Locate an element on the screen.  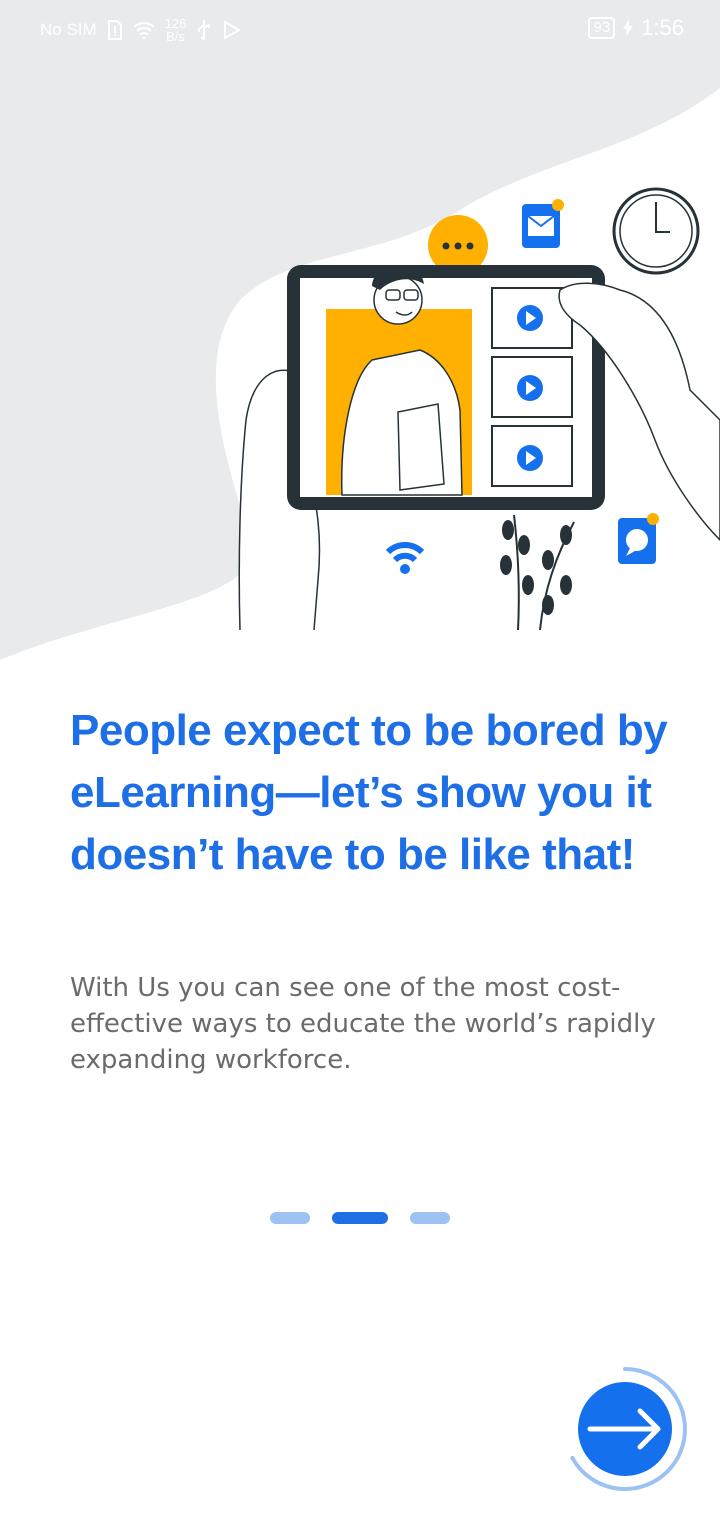
wall-clock-icon is located at coordinates (656, 231).